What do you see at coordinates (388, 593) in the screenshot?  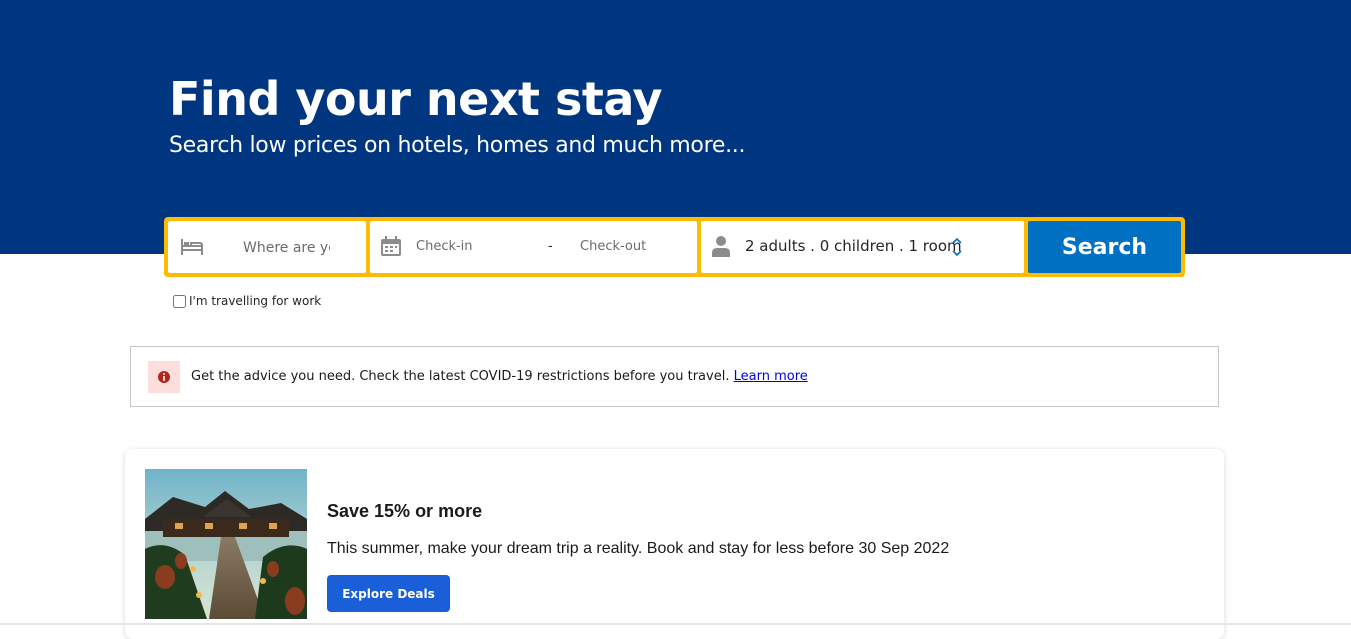 I see `explore-deals-button: Explore Deals` at bounding box center [388, 593].